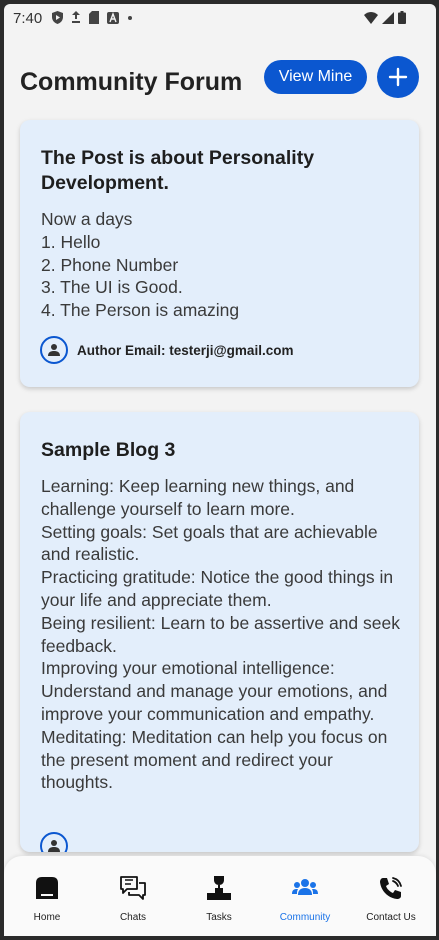 The width and height of the screenshot is (439, 940). I want to click on nav-label: Community, so click(305, 917).